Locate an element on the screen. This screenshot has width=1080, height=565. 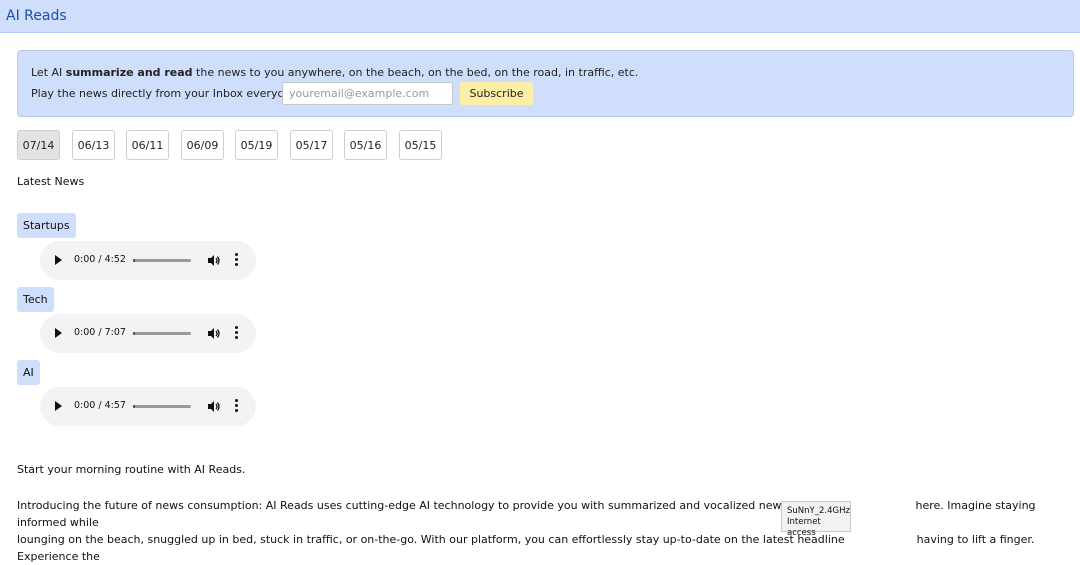
date-button: 06/11 is located at coordinates (147, 145).